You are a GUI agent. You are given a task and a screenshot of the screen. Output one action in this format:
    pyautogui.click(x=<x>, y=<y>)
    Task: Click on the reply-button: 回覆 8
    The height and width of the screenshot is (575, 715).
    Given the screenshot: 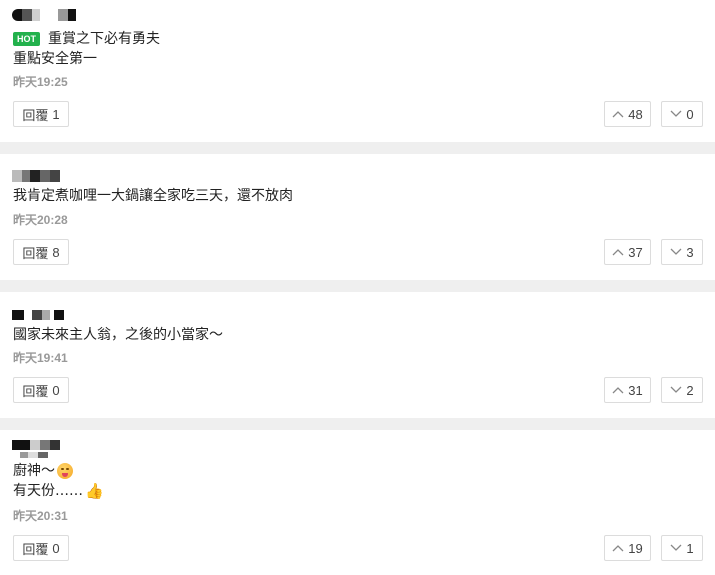 What is the action you would take?
    pyautogui.click(x=41, y=252)
    